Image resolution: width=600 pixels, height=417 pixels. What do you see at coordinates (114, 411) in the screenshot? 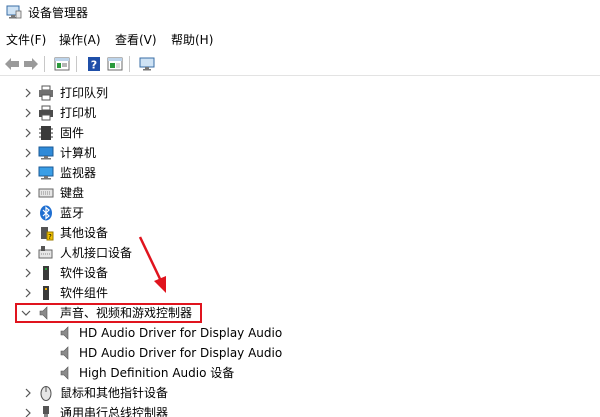
I see `tree-item-label: 通用串行总线控制器` at bounding box center [114, 411].